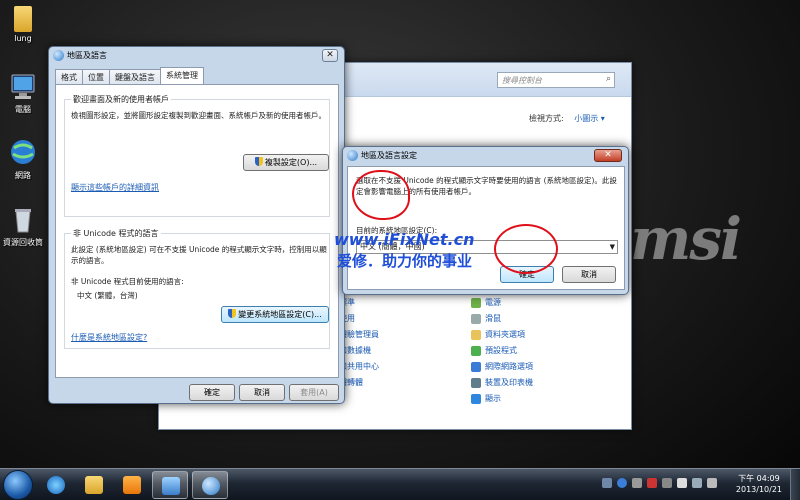  What do you see at coordinates (127, 281) in the screenshot?
I see `current-language-label: 非 Unicode 程式目前使用的語言:` at bounding box center [127, 281].